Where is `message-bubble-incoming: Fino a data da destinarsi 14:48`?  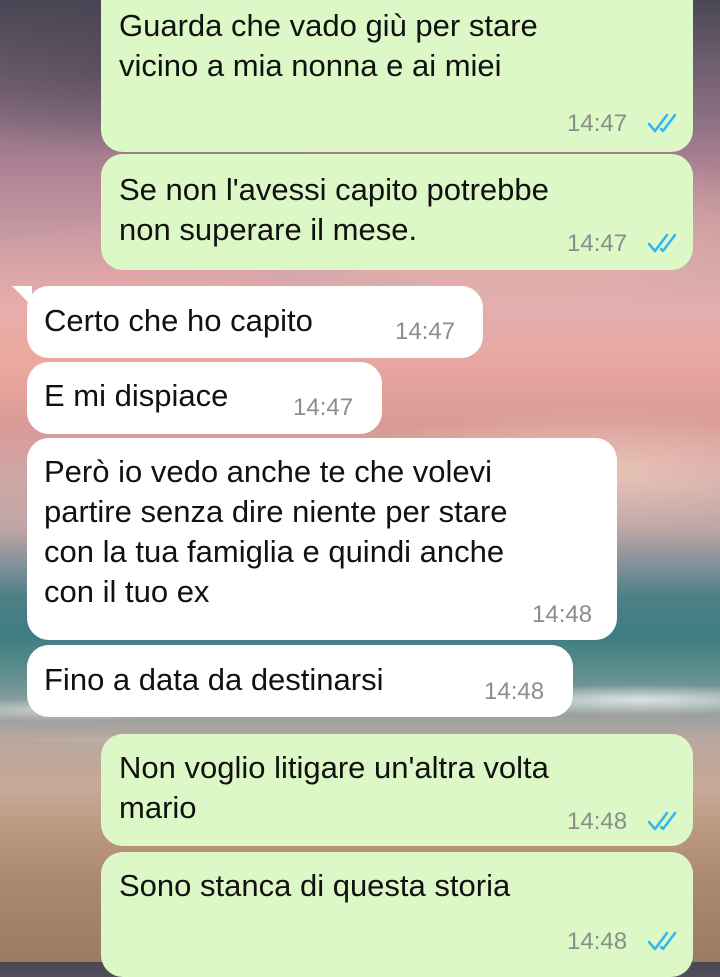
message-bubble-incoming: Fino a data da destinarsi 14:48 is located at coordinates (300, 681).